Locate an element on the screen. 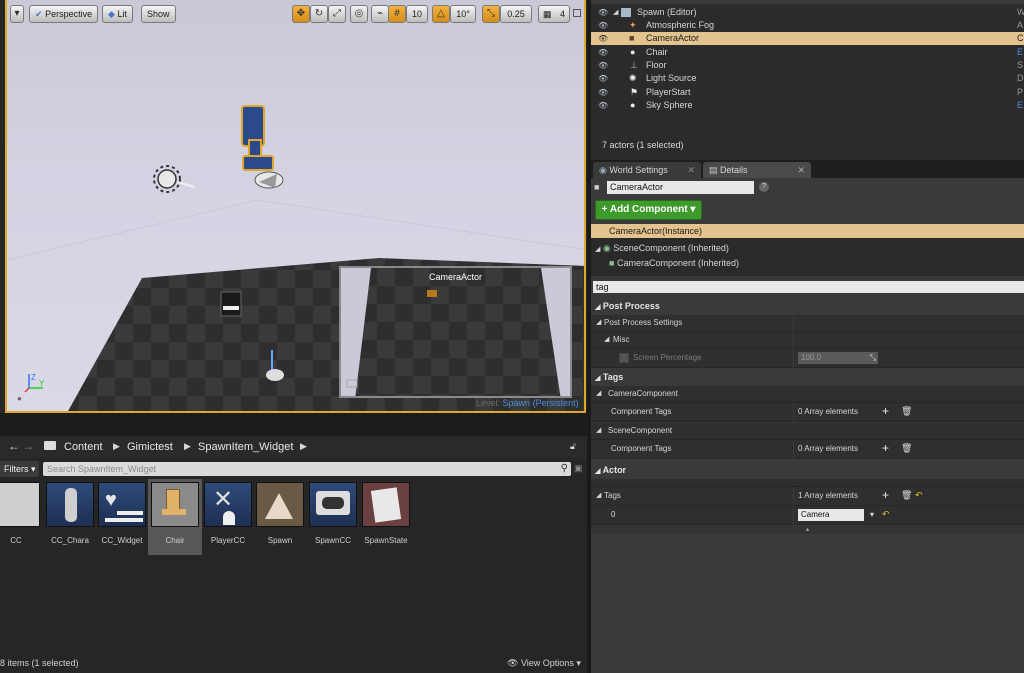 This screenshot has height=673, width=1024. scale-mode-icon: ⤢ is located at coordinates (337, 14).